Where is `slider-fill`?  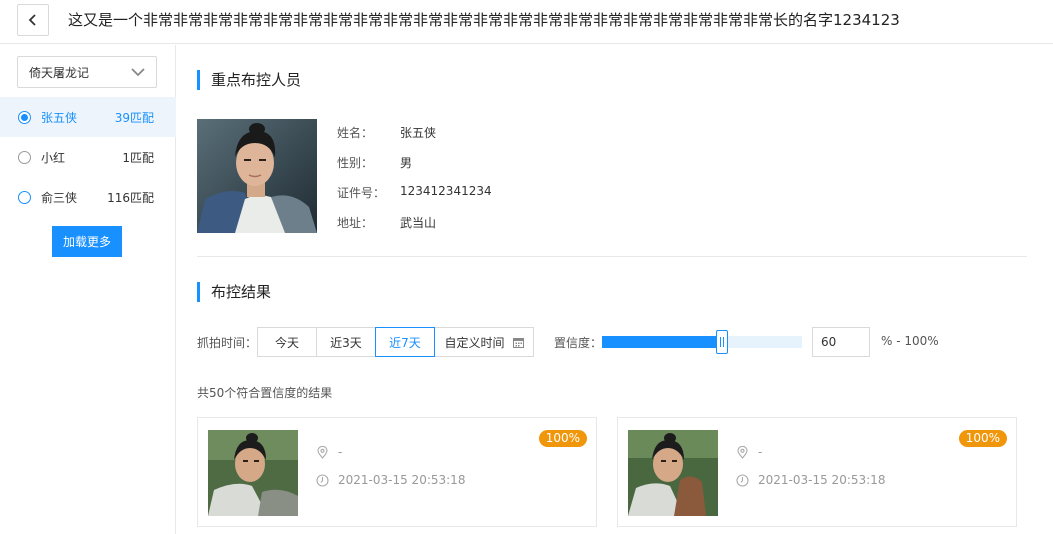 slider-fill is located at coordinates (662, 342).